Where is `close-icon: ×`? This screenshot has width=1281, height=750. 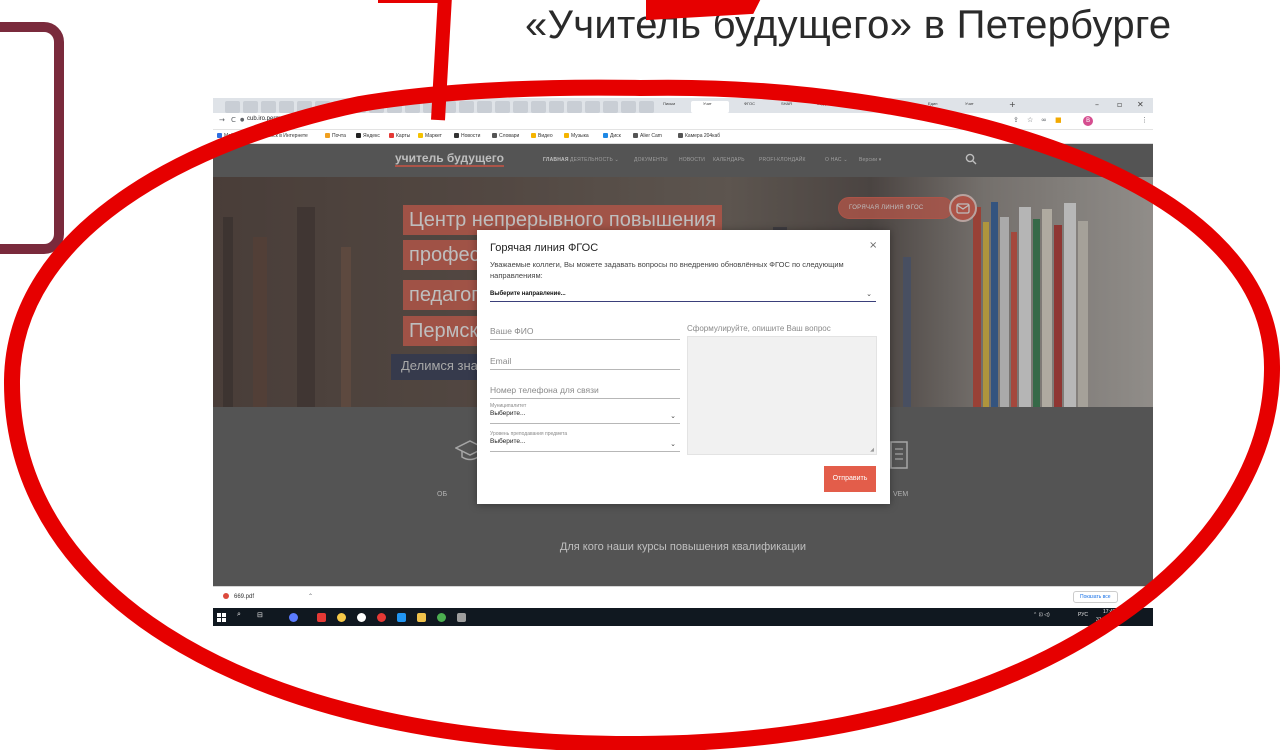 close-icon: × is located at coordinates (873, 246).